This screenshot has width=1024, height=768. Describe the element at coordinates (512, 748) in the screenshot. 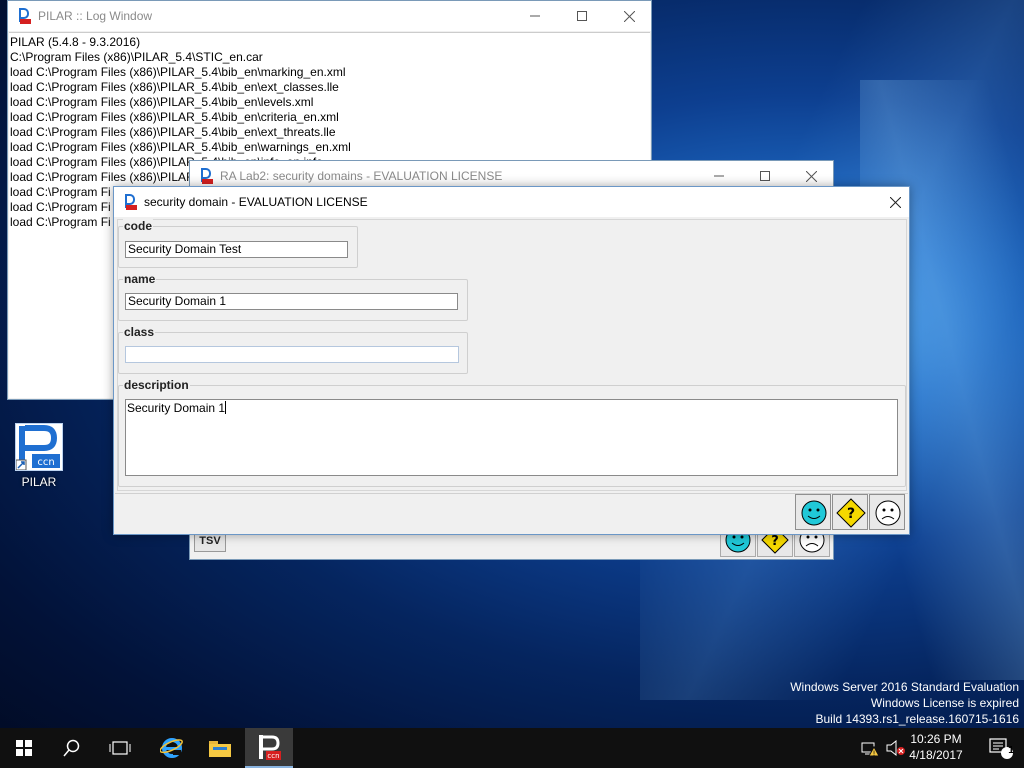

I see `taskbar: ccn ! 10:26 PM 4/18/2017 1` at that location.